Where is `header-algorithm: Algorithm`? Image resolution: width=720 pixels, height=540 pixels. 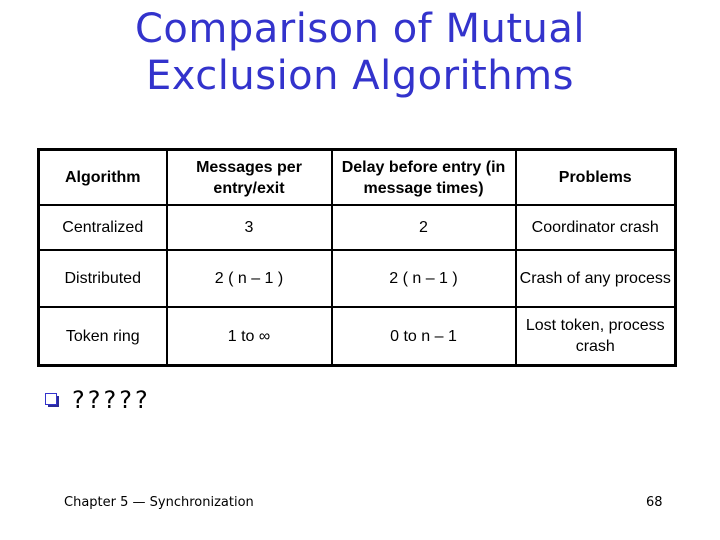
header-algorithm: Algorithm is located at coordinates (102, 177).